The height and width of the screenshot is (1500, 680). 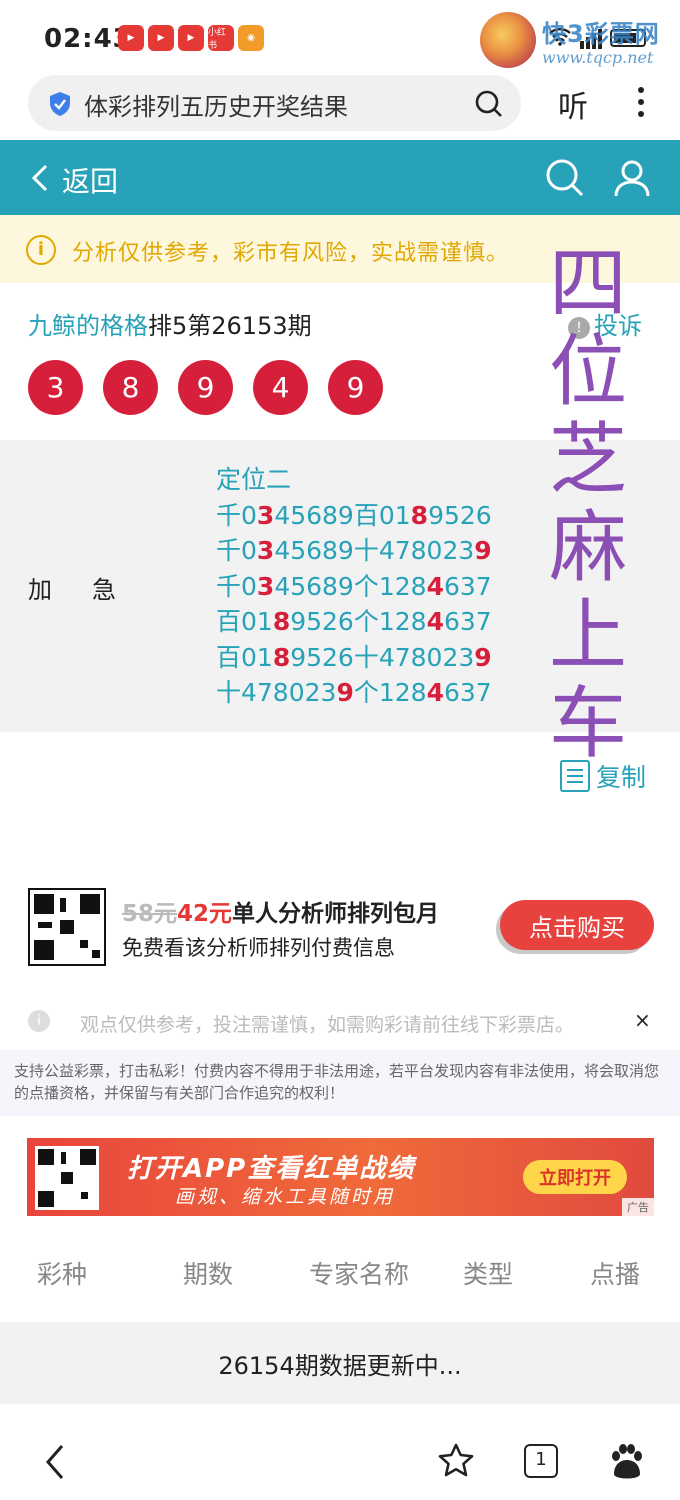 I want to click on overlay-title: 四 位 芝 麻 上 车, so click(x=587, y=504).